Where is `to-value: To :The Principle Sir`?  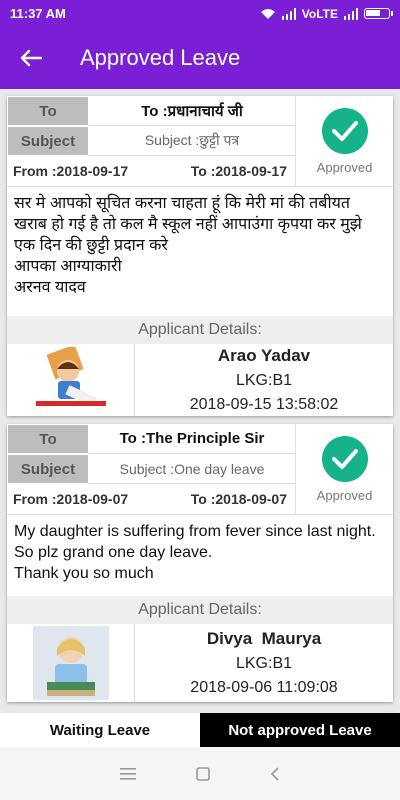 to-value: To :The Principle Sir is located at coordinates (192, 439).